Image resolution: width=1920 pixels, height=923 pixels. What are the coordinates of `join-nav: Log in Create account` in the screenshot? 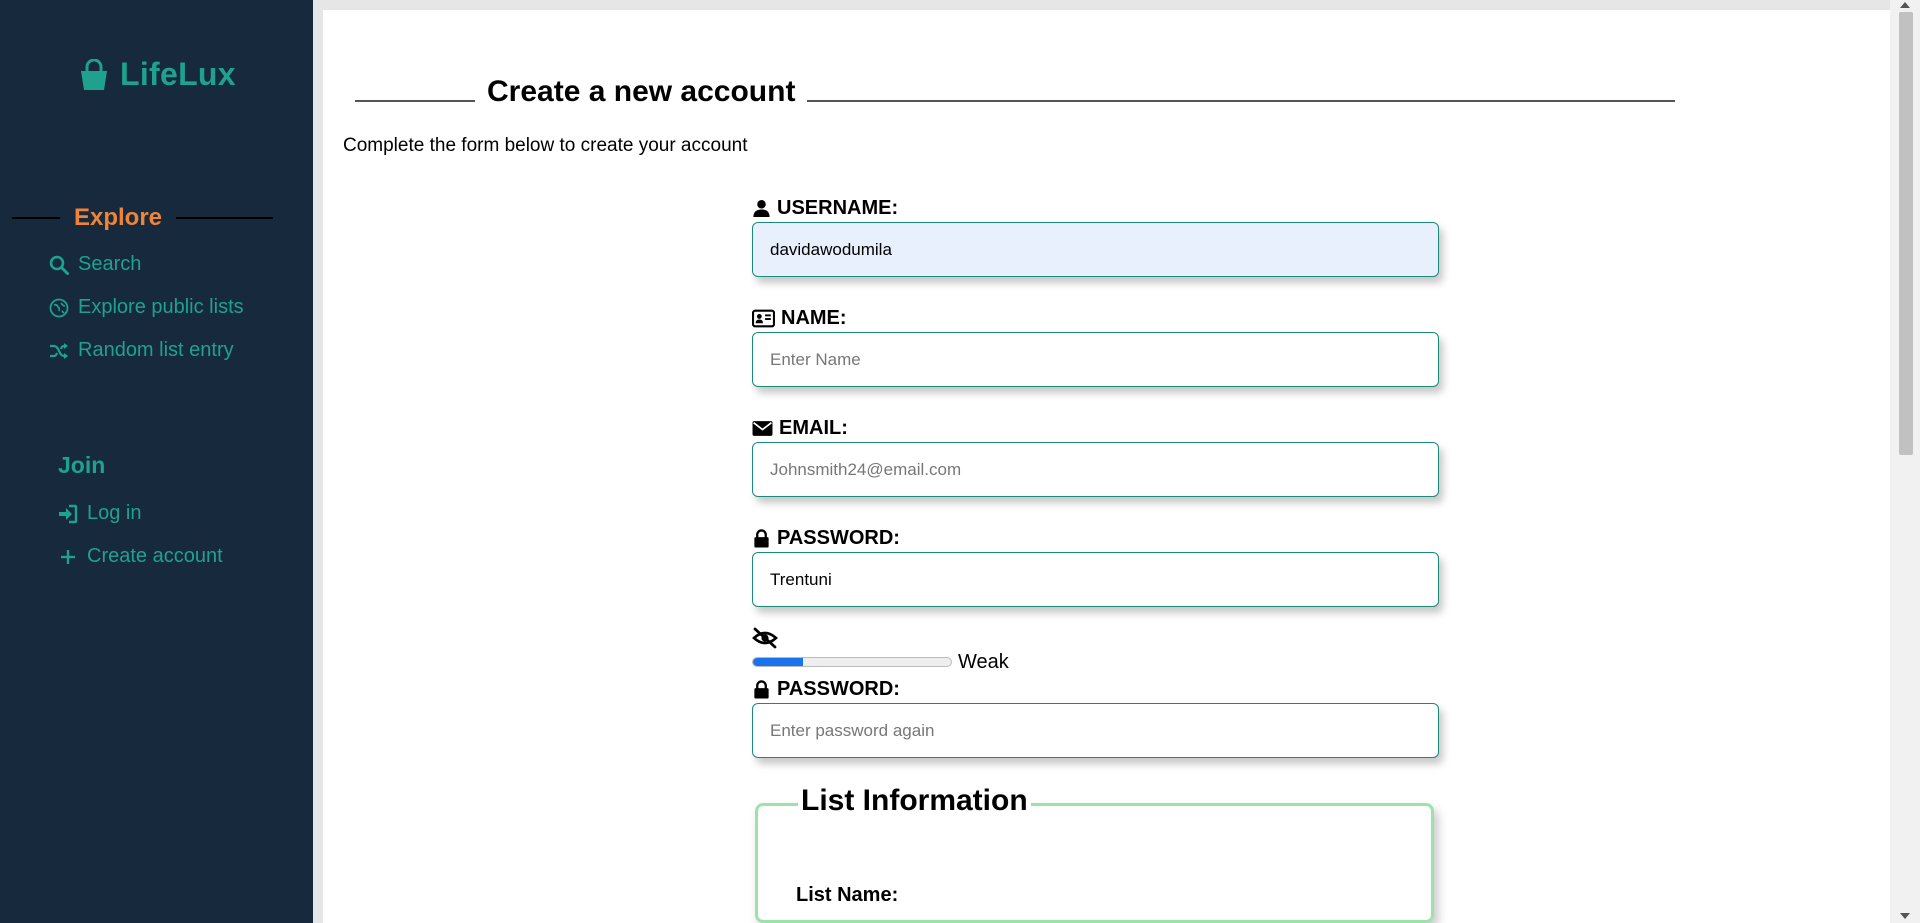 It's located at (140, 535).